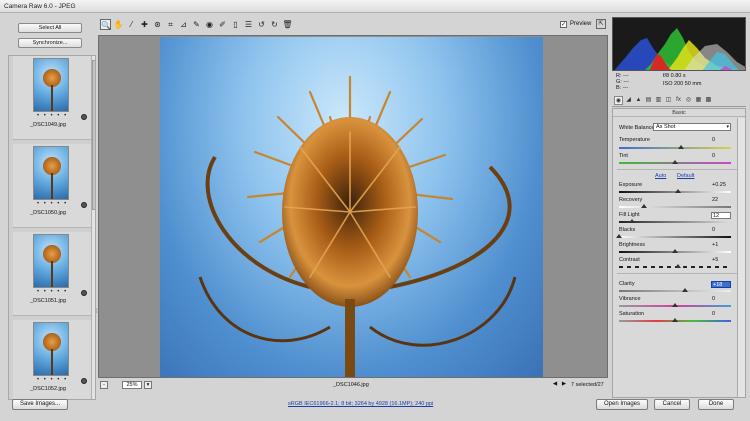 This screenshot has height=421, width=750. I want to click on blacks-value: 0, so click(721, 230).